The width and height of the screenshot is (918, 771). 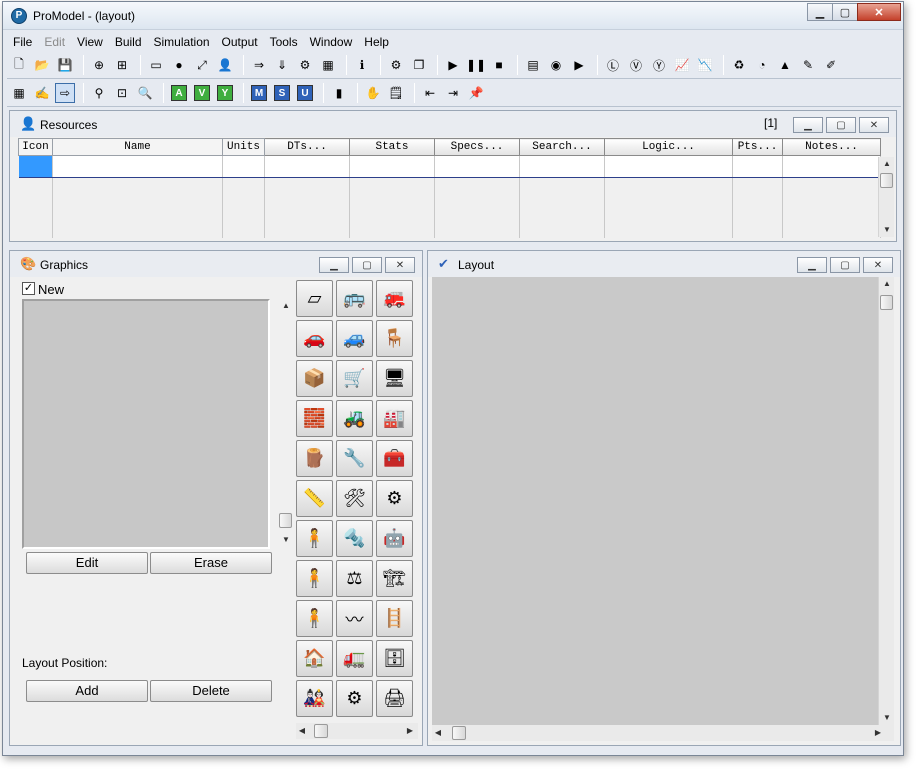 I want to click on library-graphic-2: 🚌, so click(x=354, y=298).